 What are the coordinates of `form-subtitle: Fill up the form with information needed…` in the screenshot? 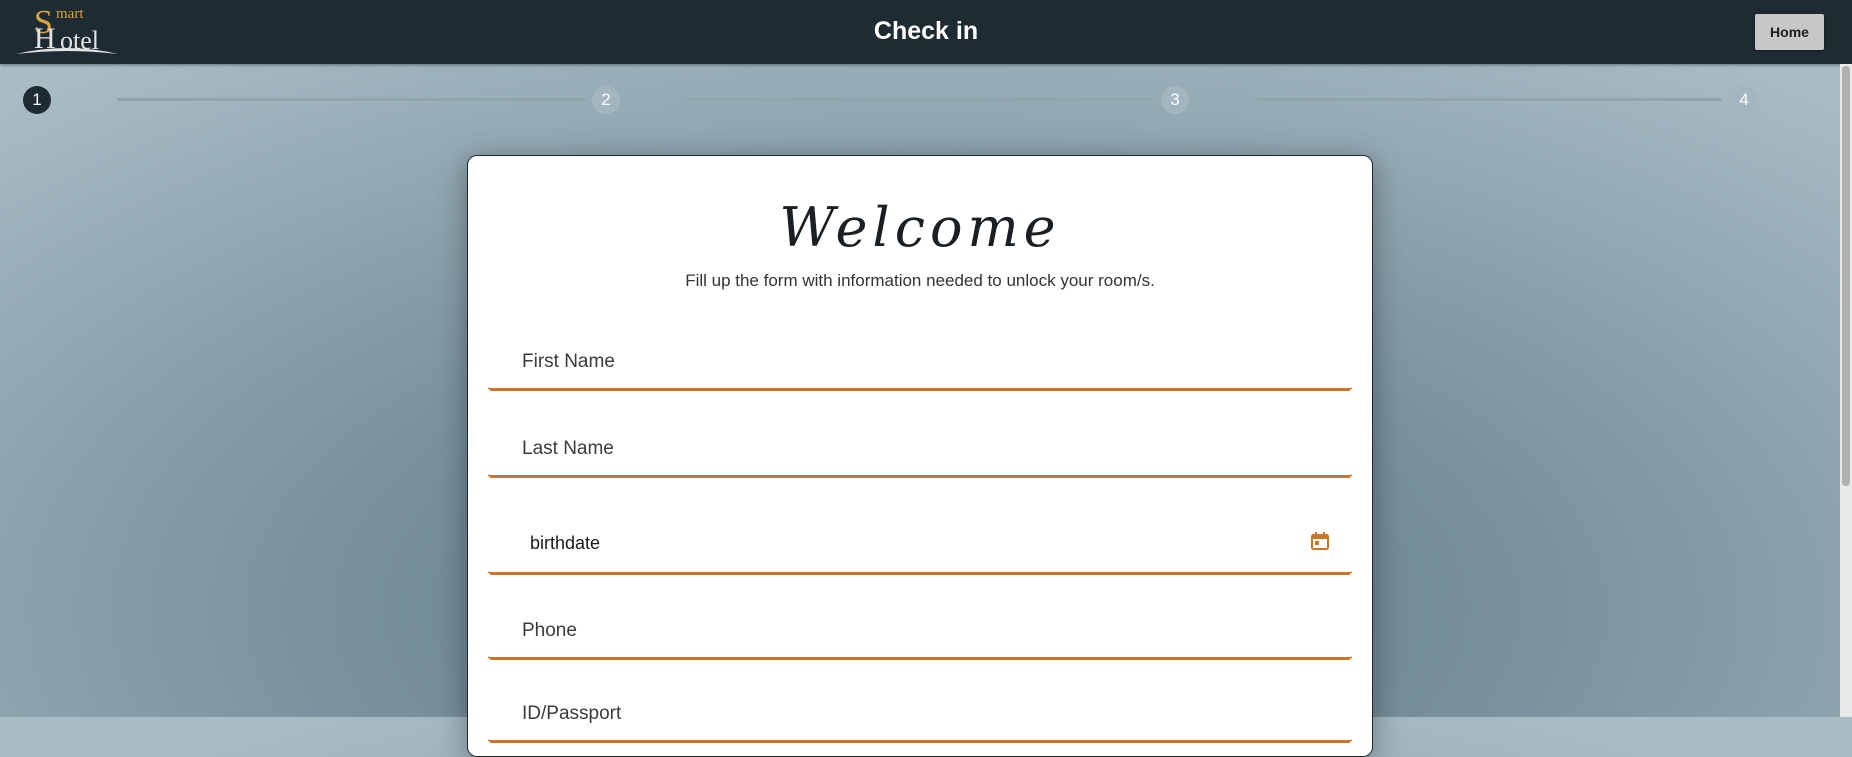 It's located at (920, 280).